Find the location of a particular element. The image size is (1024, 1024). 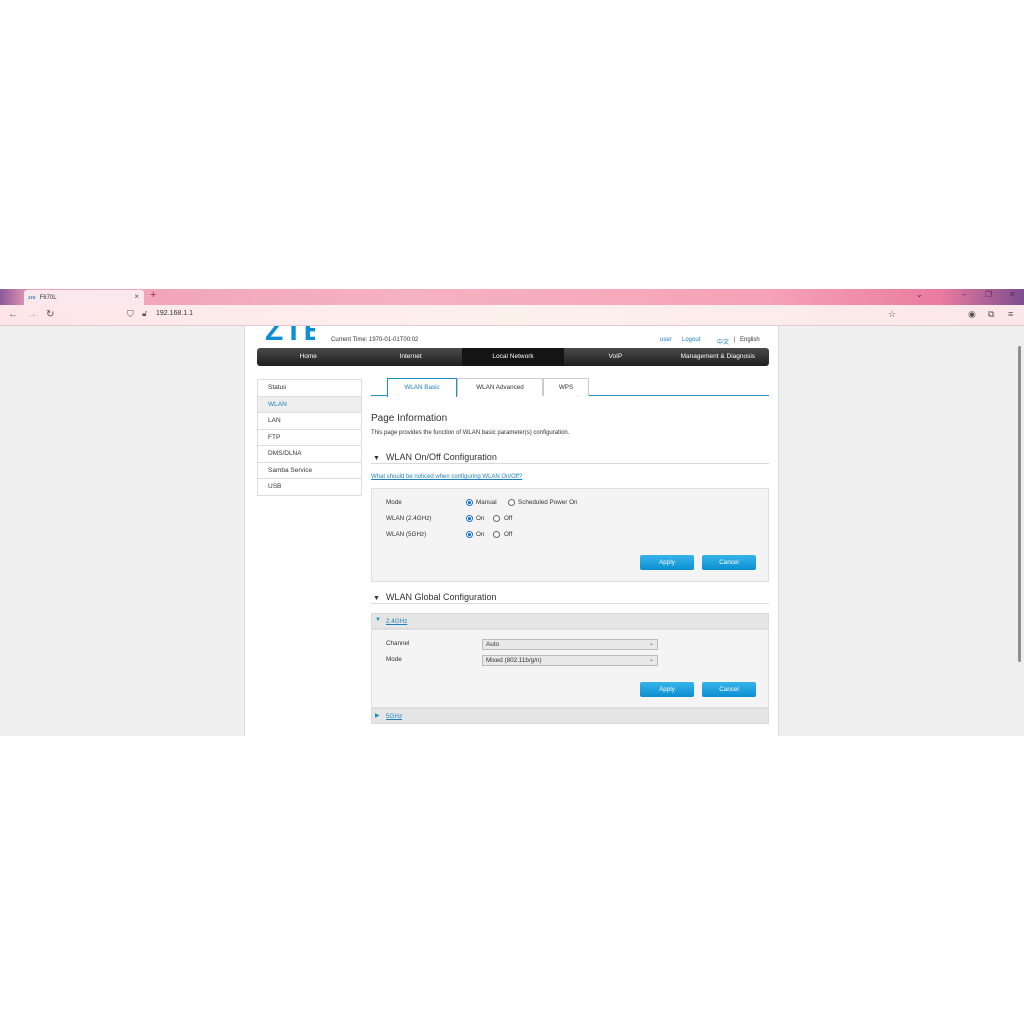

extensions-icon: ⧉ is located at coordinates (991, 314).